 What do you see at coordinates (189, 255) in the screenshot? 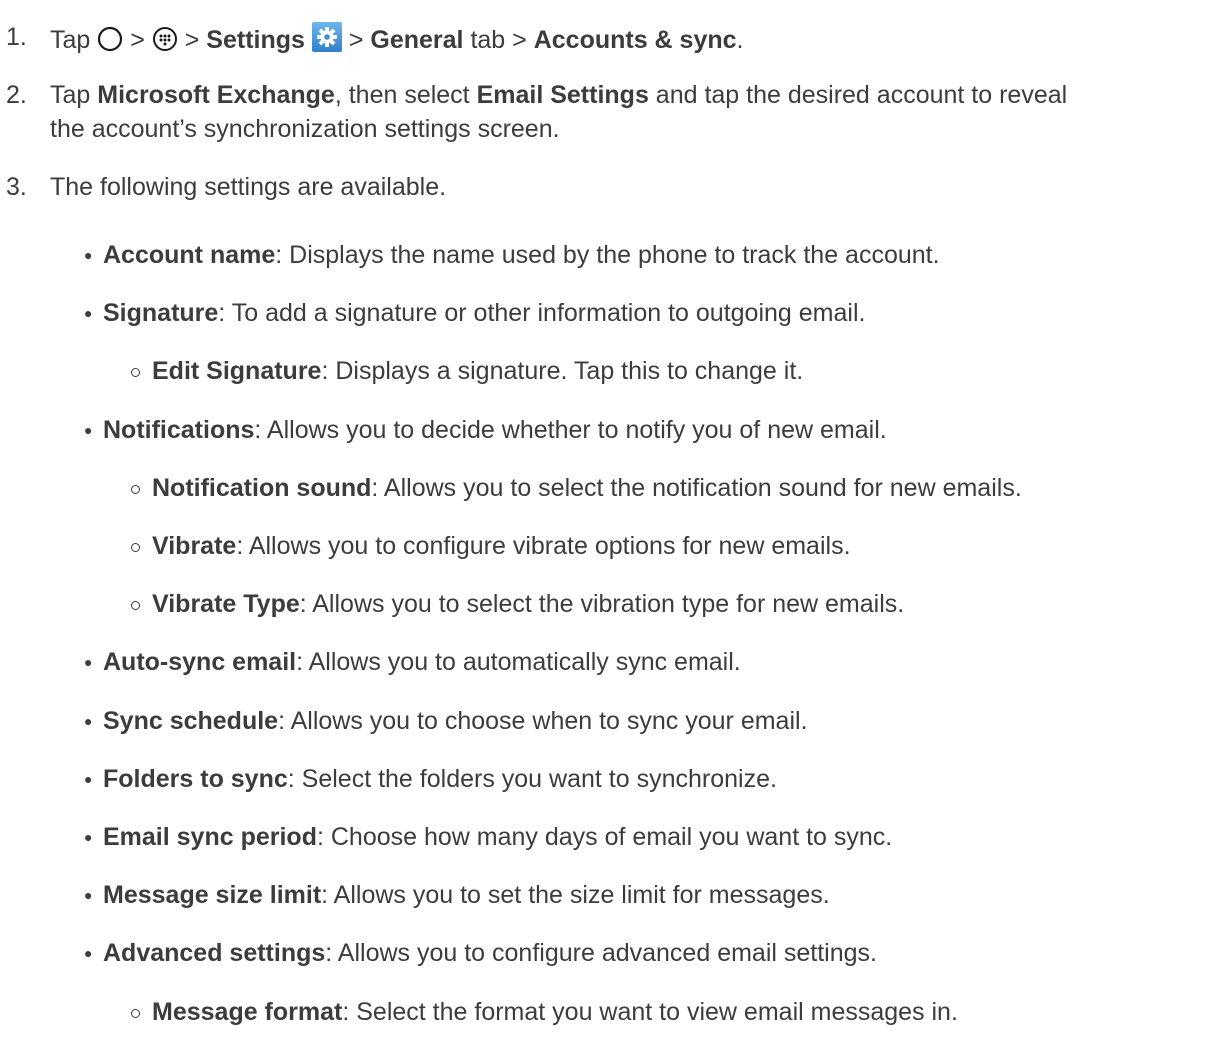
I see `setting-term: Account name` at bounding box center [189, 255].